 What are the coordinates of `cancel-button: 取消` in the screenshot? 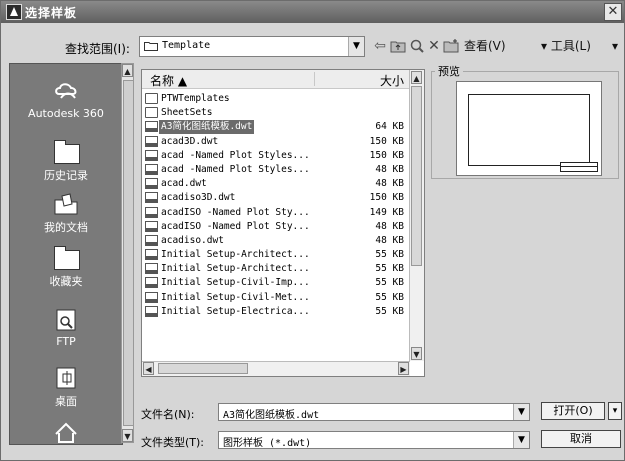 It's located at (581, 439).